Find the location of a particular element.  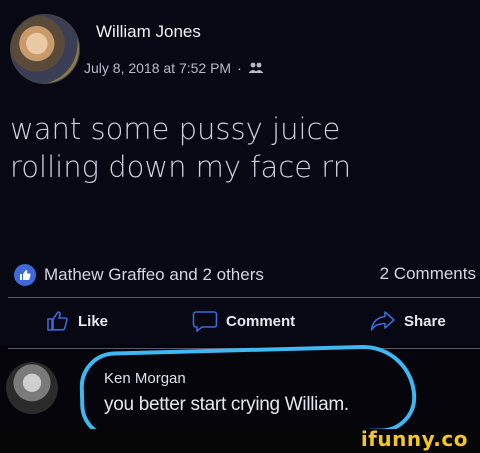

comment-label: Comment is located at coordinates (261, 321).